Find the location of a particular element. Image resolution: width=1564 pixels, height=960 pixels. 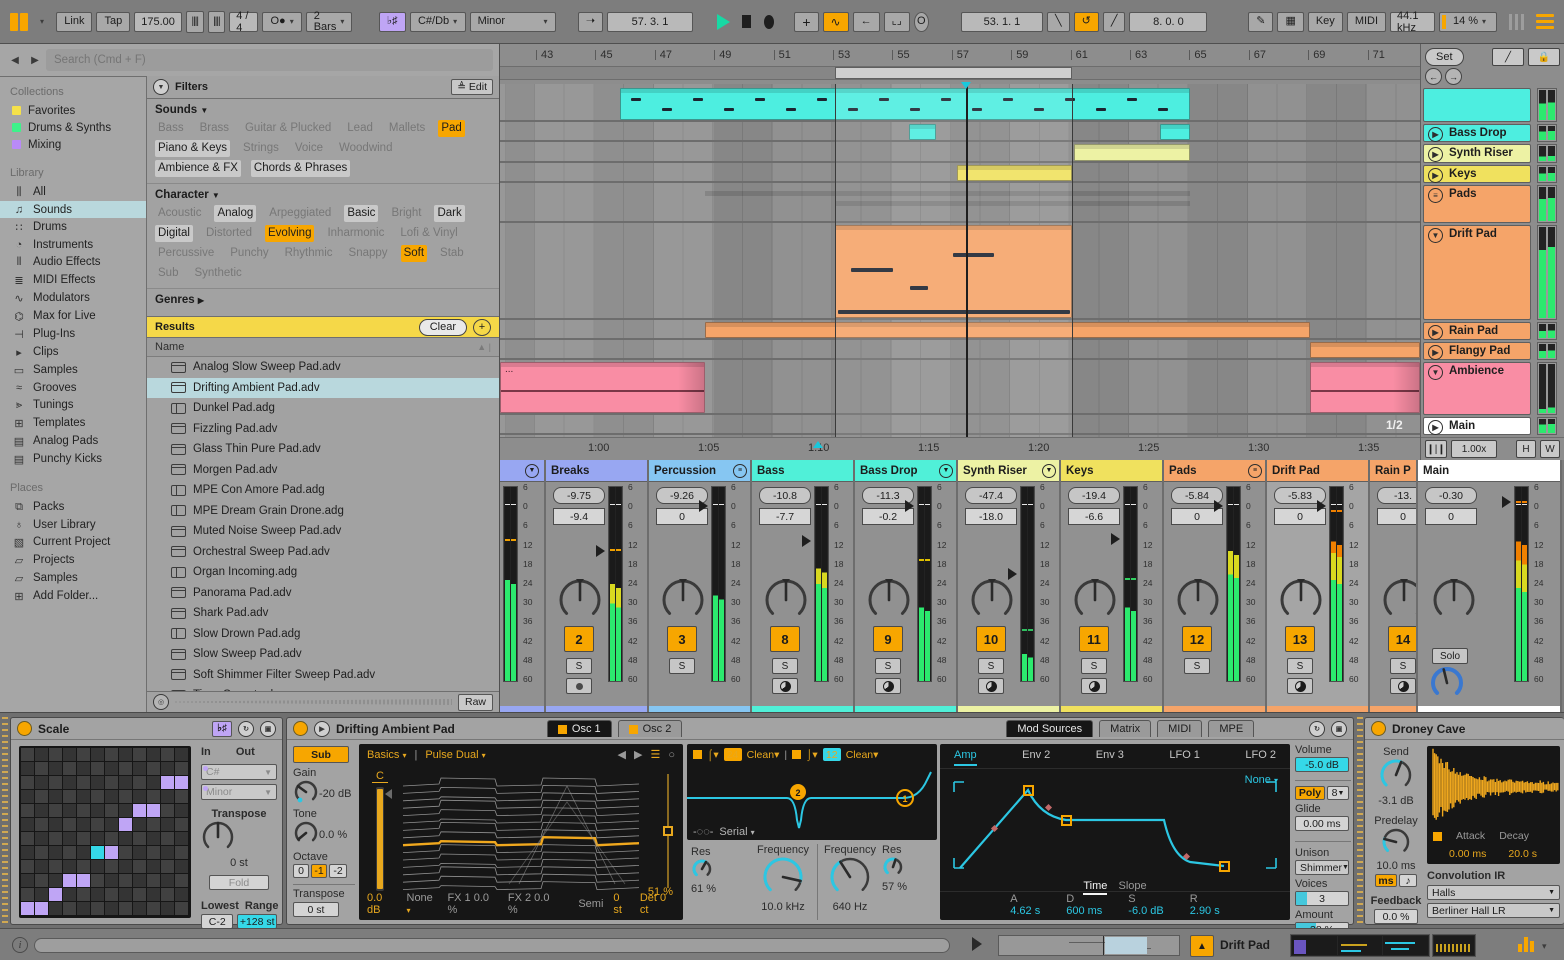

circle-view-icon: ○ is located at coordinates (671, 755).